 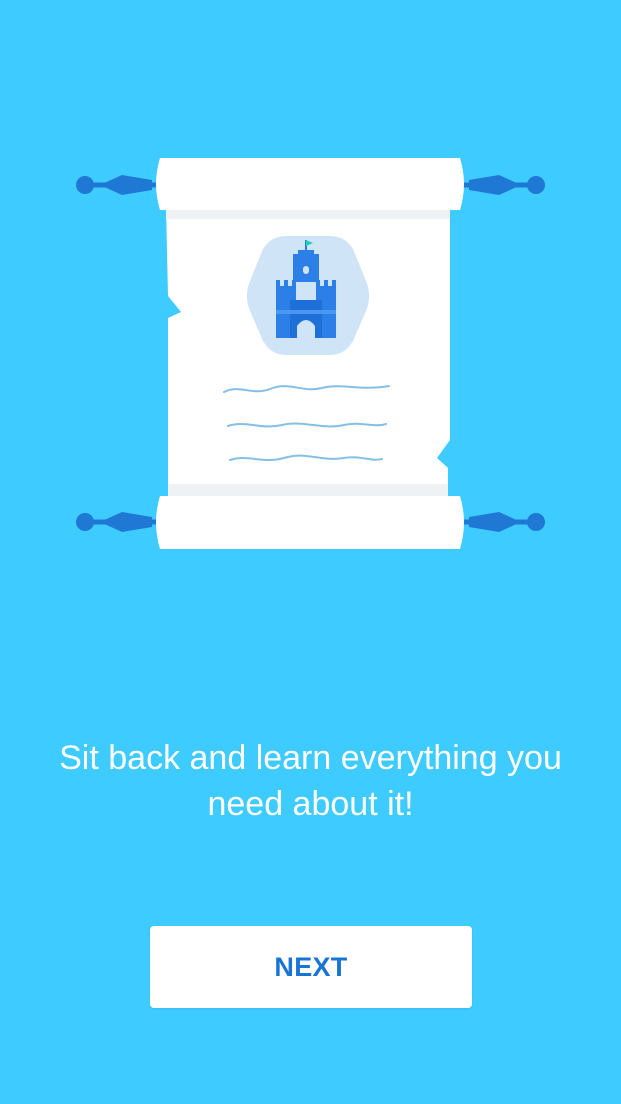 What do you see at coordinates (311, 967) in the screenshot?
I see `next-button: NEXT` at bounding box center [311, 967].